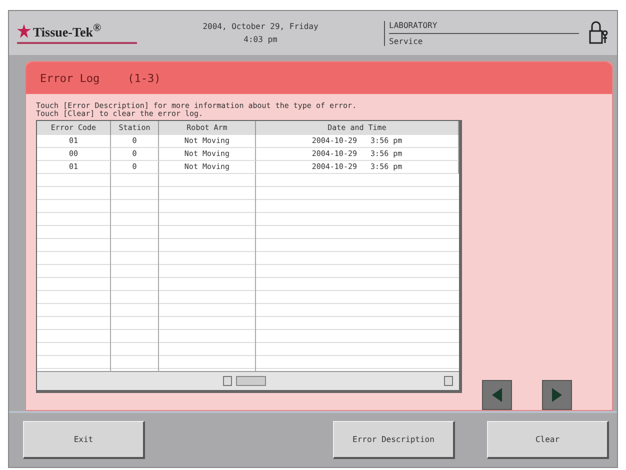  I want to click on action-button: Exit, so click(84, 440).